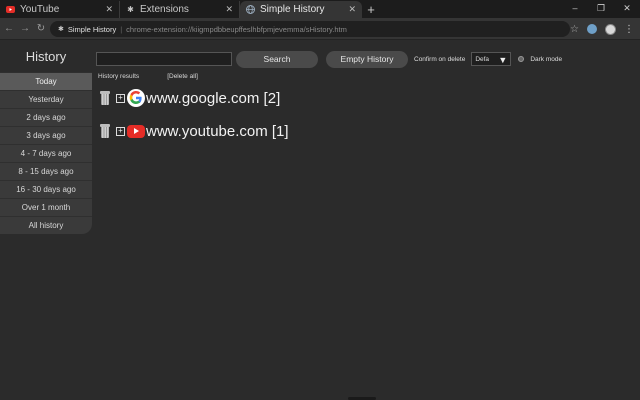 The width and height of the screenshot is (640, 400). Describe the element at coordinates (46, 81) in the screenshot. I see `sidebar-item-today: Today` at that location.